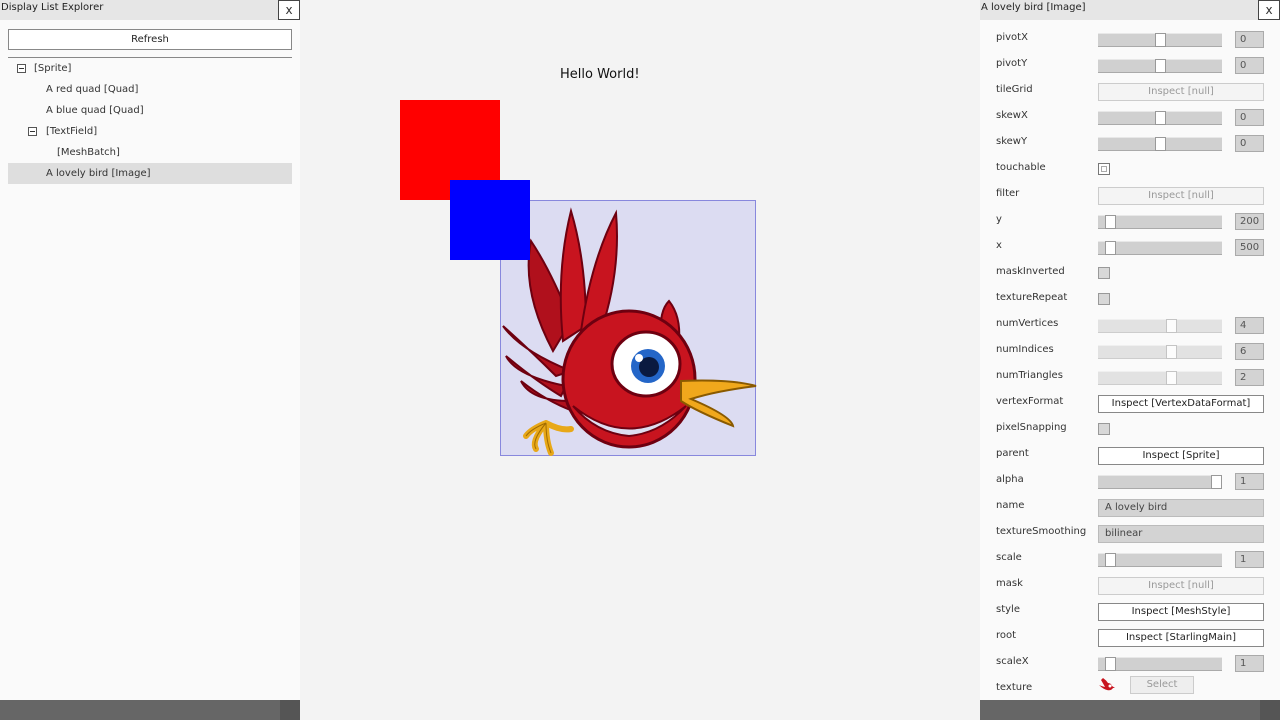  I want to click on inspector-title: A lovely bird [Image], so click(1130, 10).